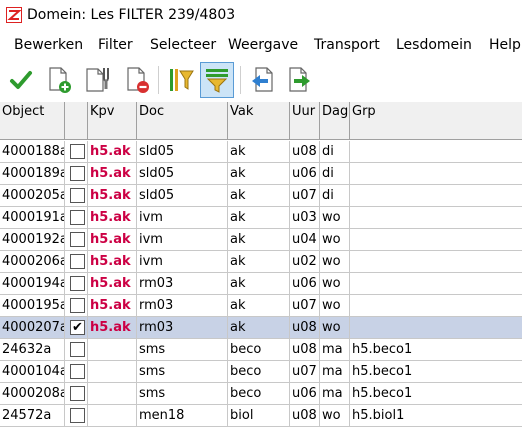  I want to click on table-row: 4000207a ✔ h5.ak rm03 ak u08 wo, so click(261, 328).